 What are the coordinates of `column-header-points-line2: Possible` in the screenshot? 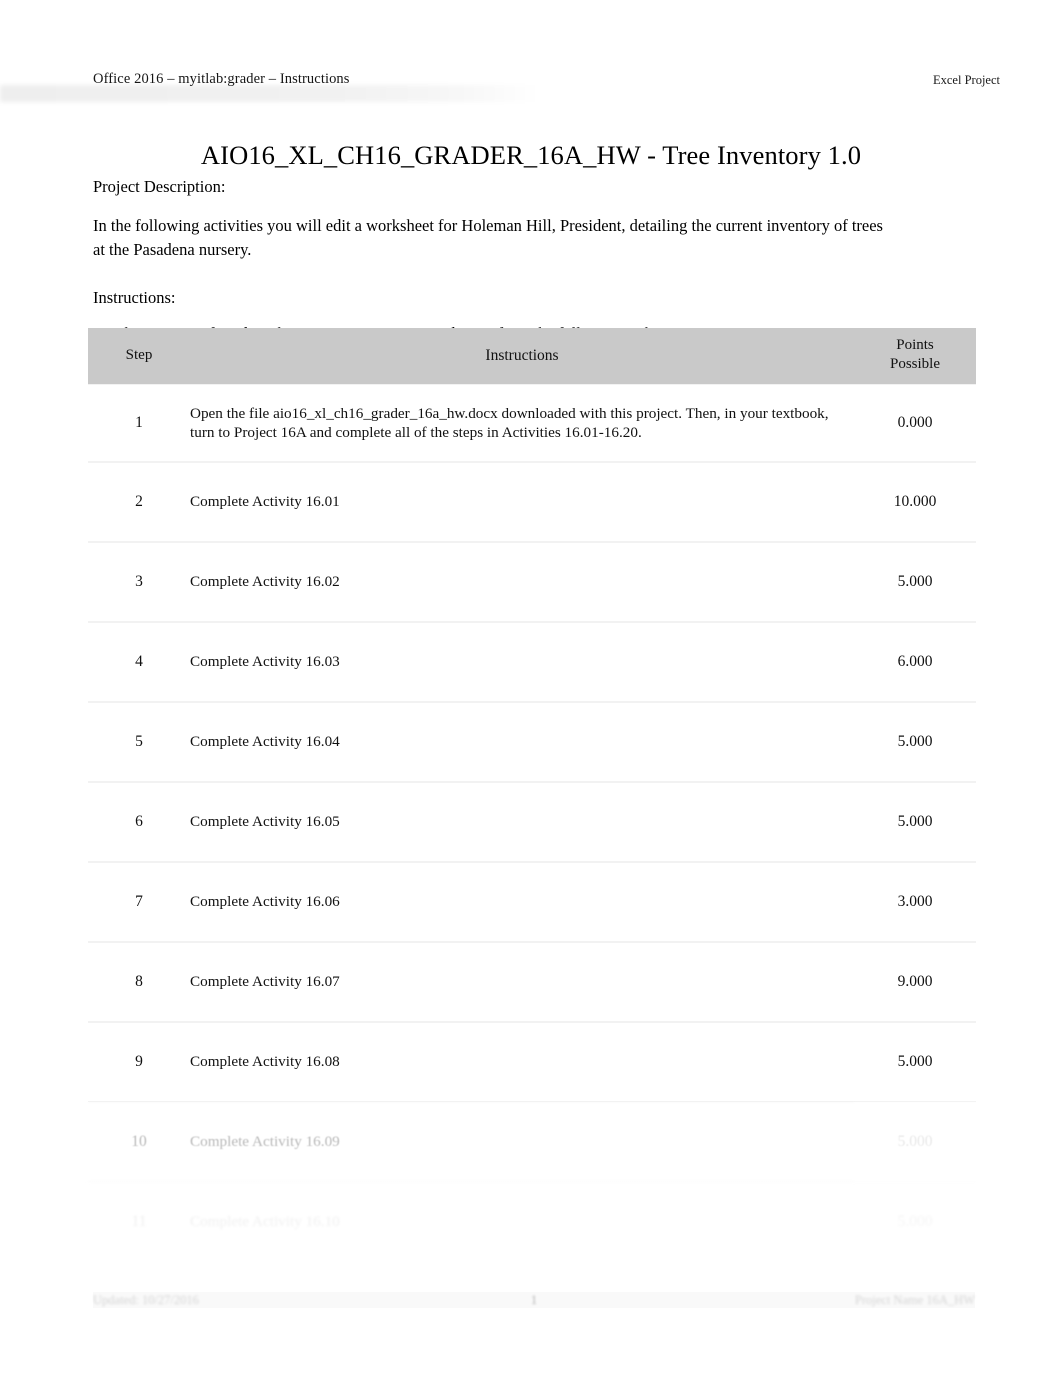 It's located at (914, 364).